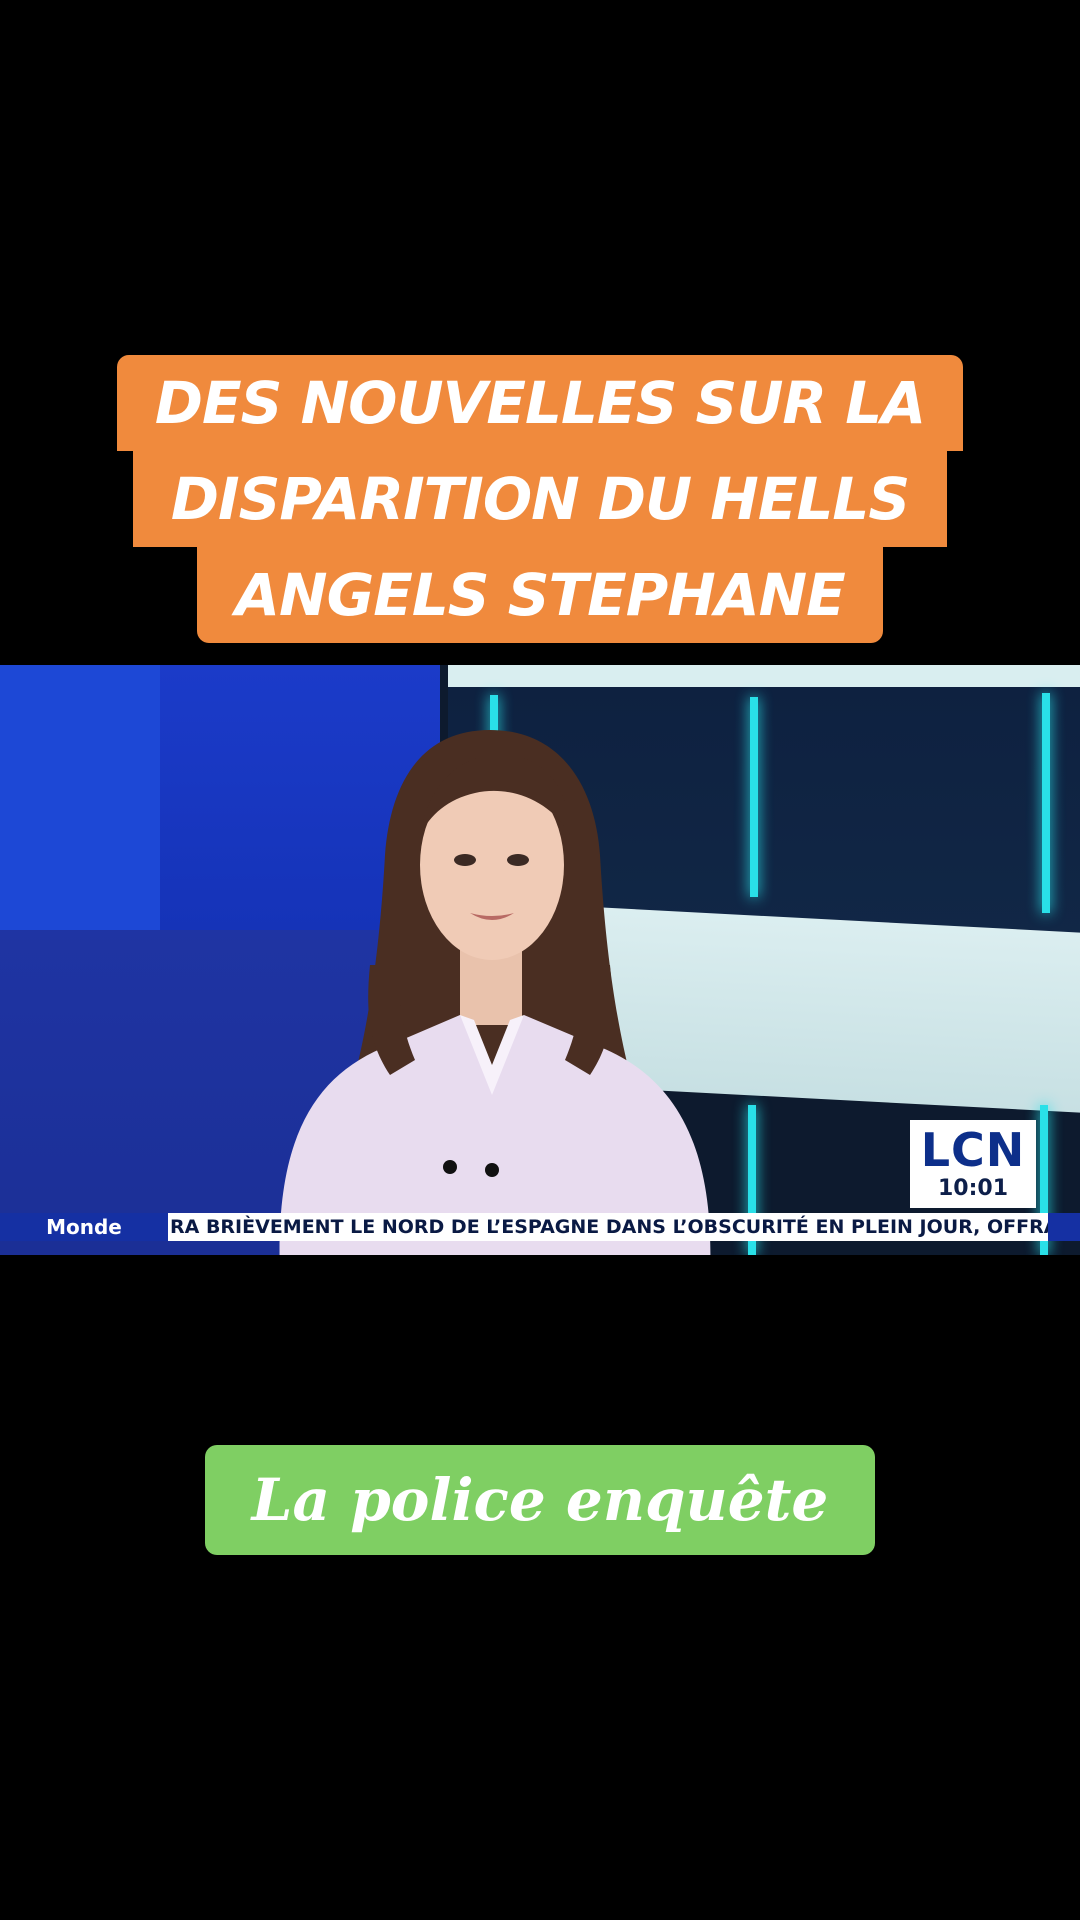  I want to click on title-caption-line-2: DISPARITION DU HELLS, so click(540, 499).